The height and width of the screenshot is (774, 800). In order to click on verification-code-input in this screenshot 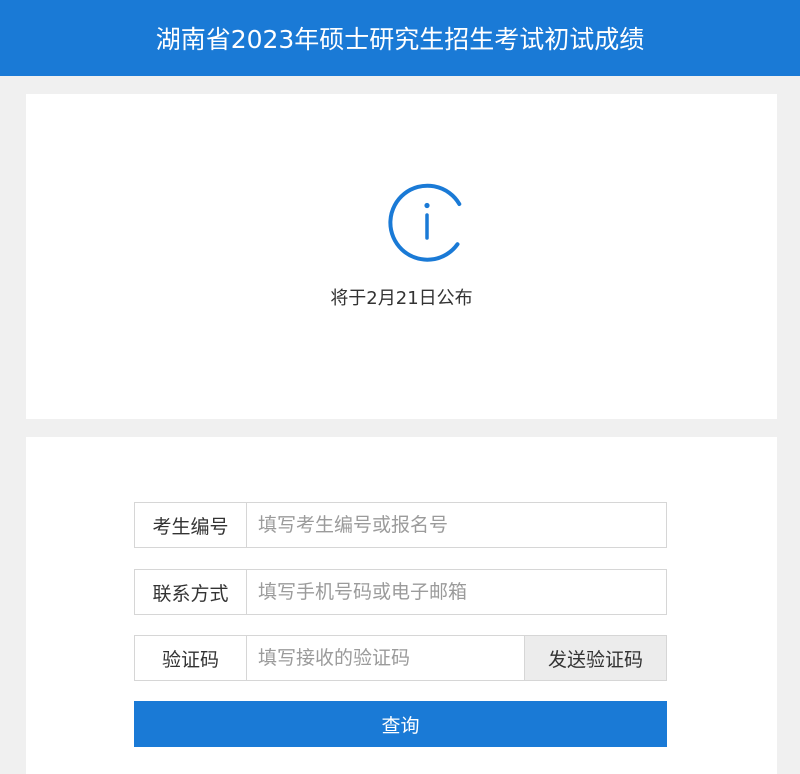, I will do `click(385, 658)`.